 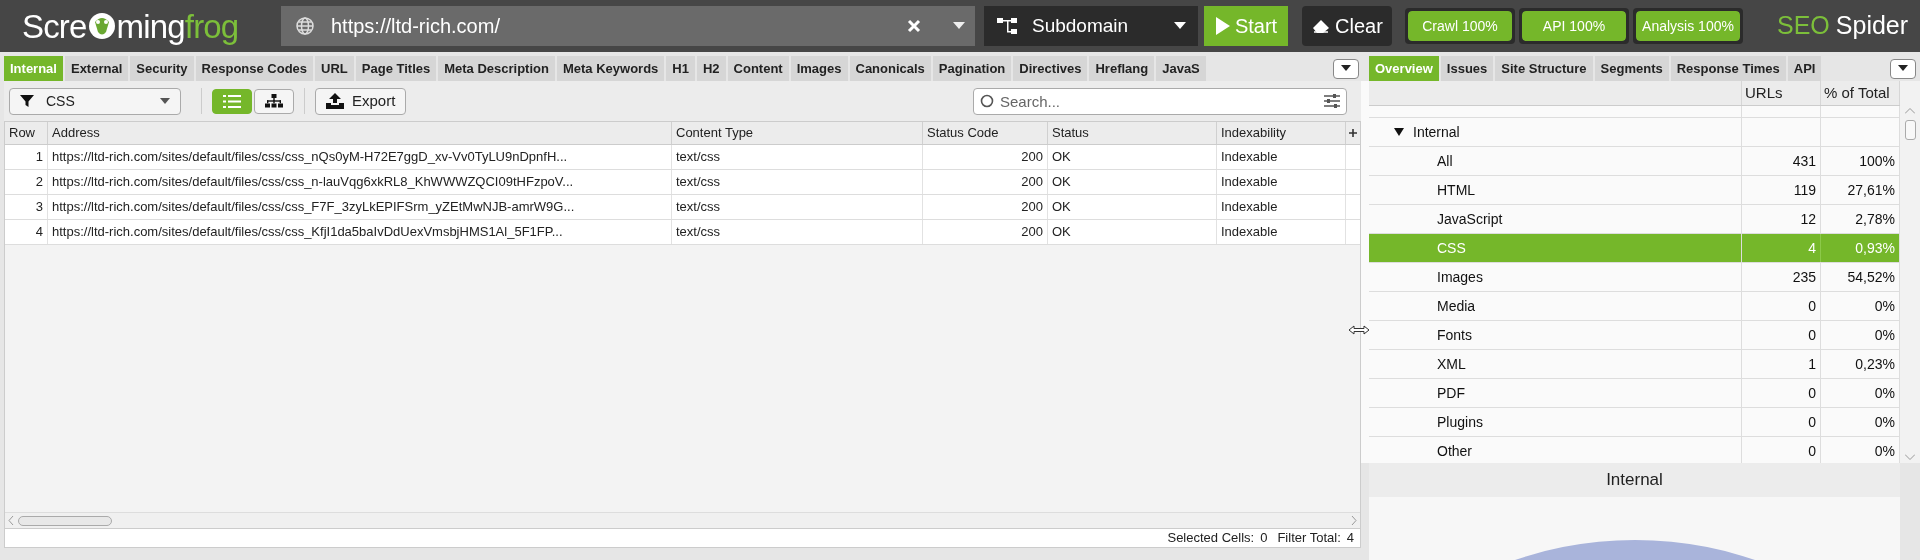 What do you see at coordinates (1910, 272) in the screenshot?
I see `vertical-scrollbar` at bounding box center [1910, 272].